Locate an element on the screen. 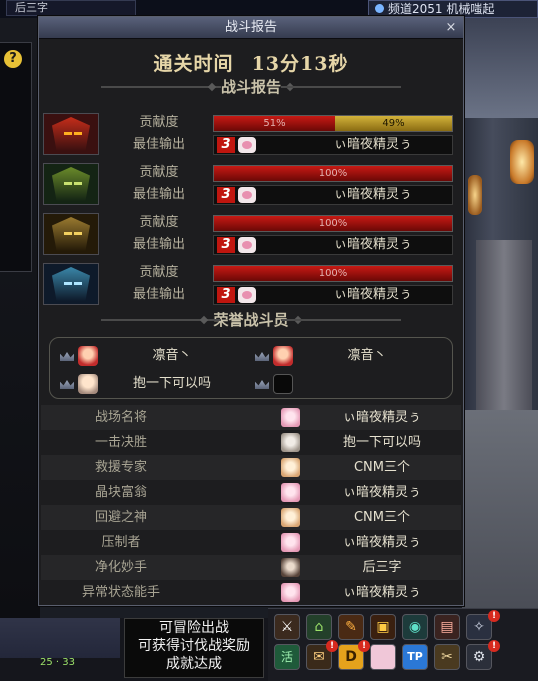 The width and height of the screenshot is (538, 681). clear-time-label: 通关时间 is located at coordinates (193, 64).